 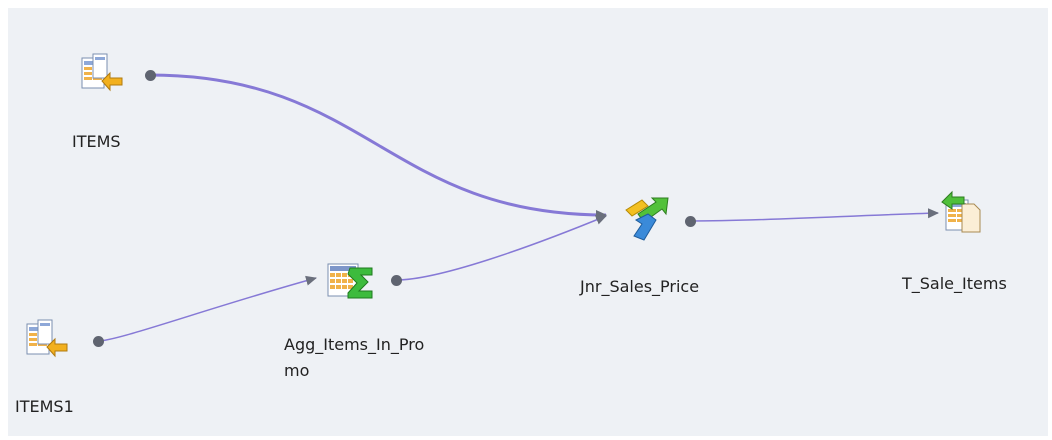 I want to click on node-label: ITEMS, so click(x=96, y=141).